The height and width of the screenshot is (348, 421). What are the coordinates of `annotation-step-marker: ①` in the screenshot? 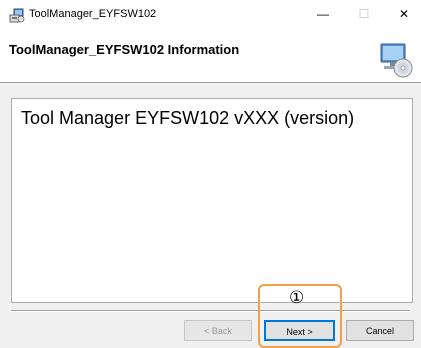 It's located at (297, 297).